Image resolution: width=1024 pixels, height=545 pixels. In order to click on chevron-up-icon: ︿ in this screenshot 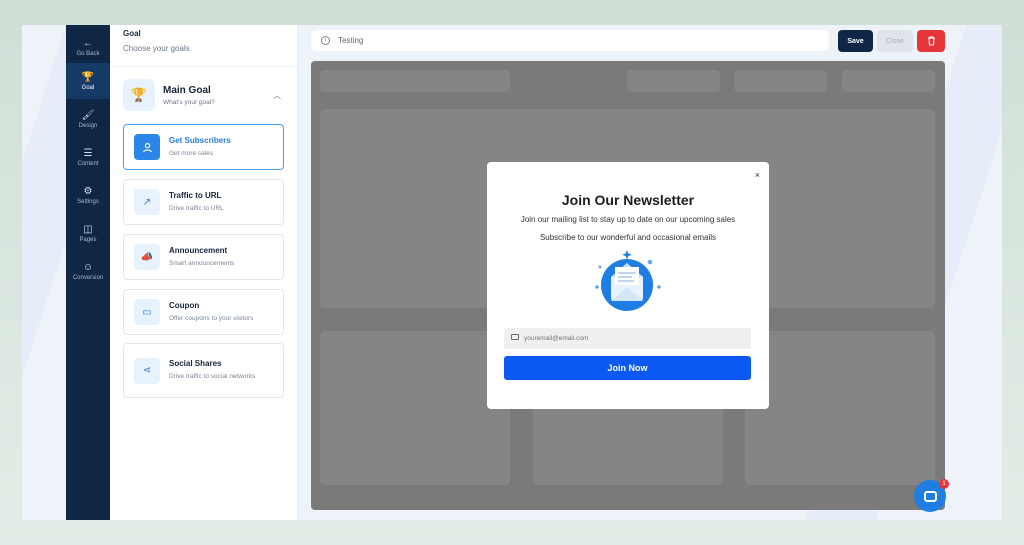, I will do `click(277, 95)`.